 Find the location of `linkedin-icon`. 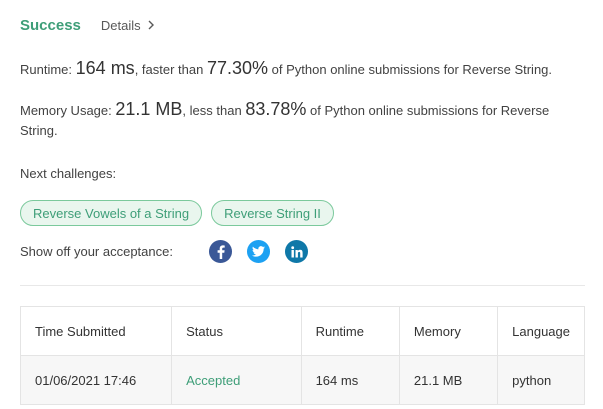

linkedin-icon is located at coordinates (296, 251).